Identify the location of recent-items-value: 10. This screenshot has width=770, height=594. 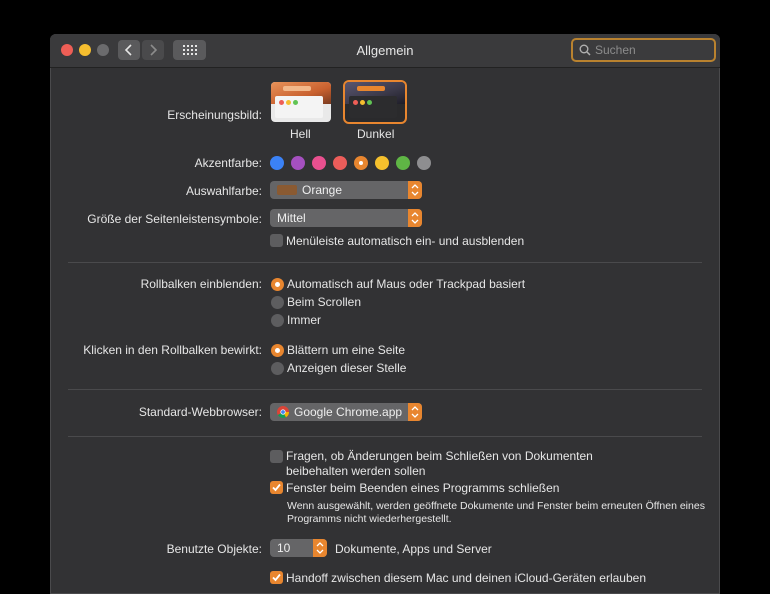
(284, 548).